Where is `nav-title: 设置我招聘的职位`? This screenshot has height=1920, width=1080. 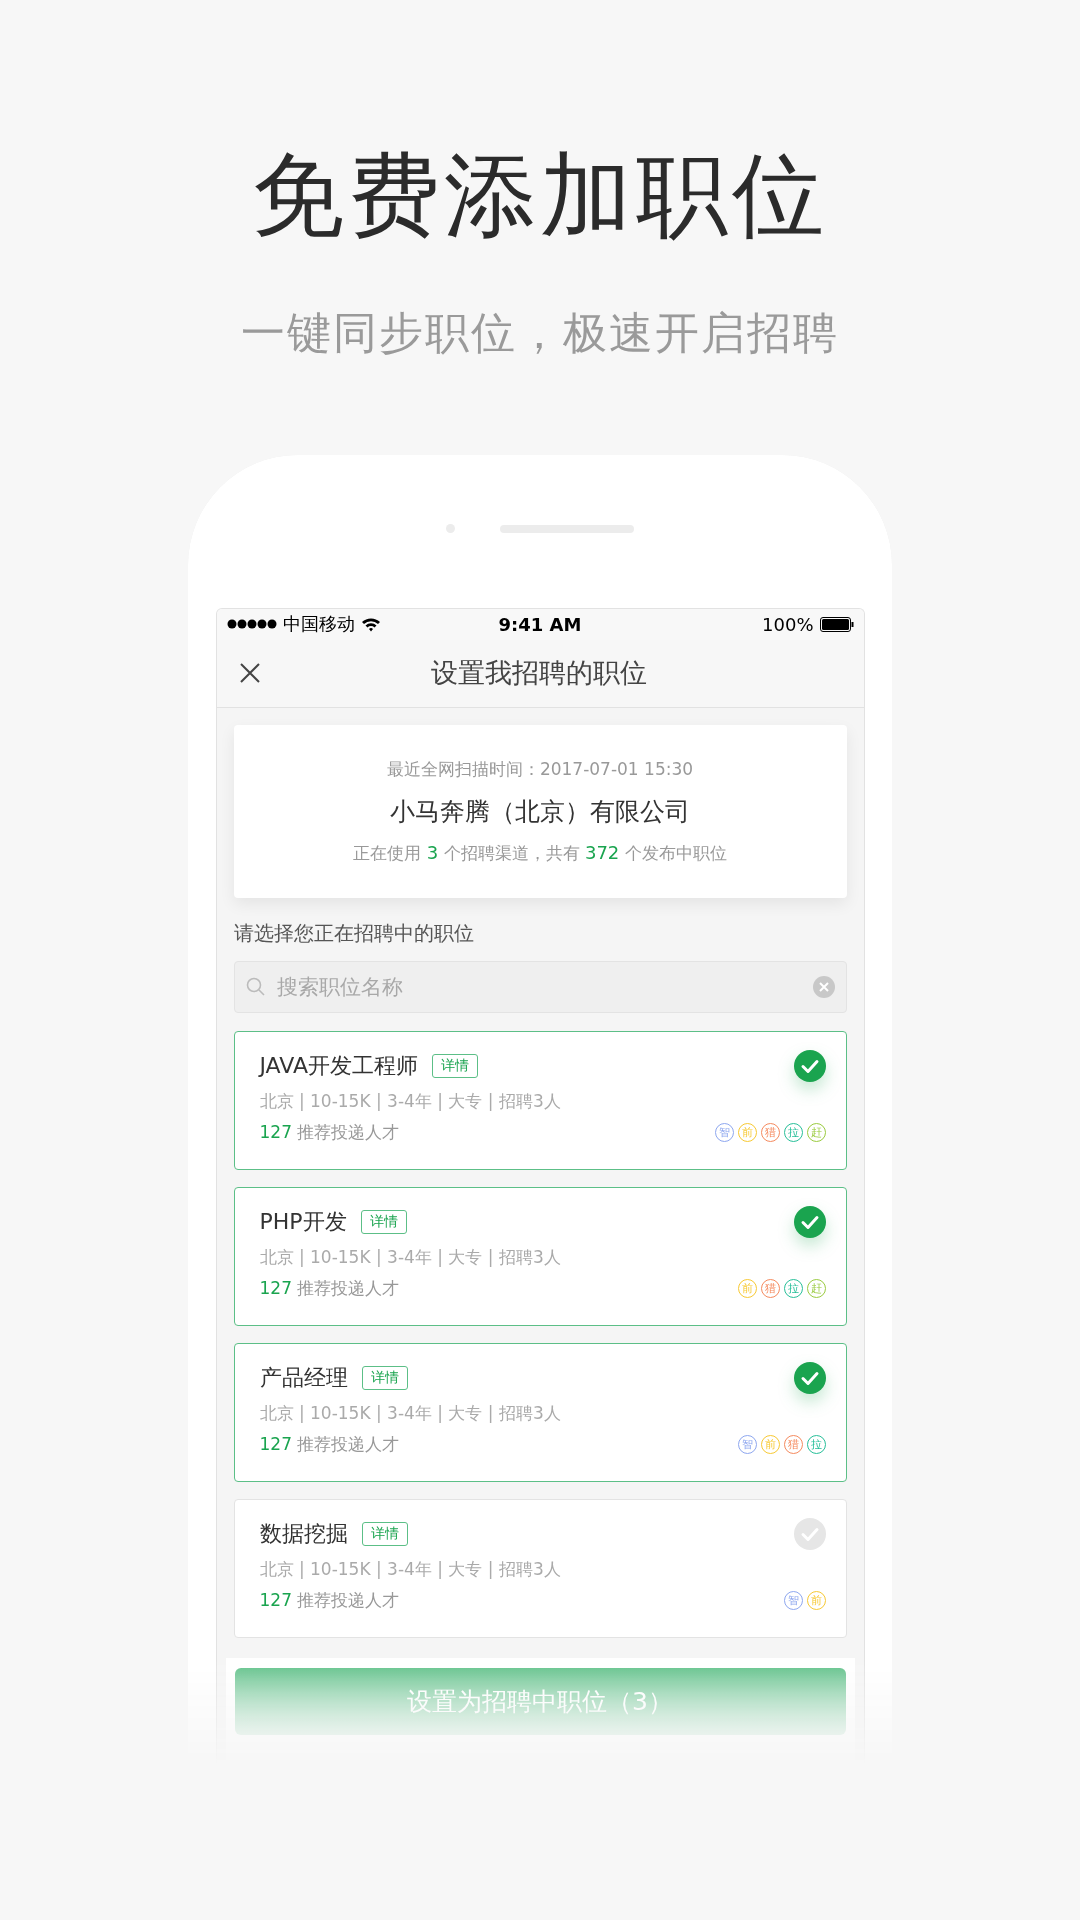 nav-title: 设置我招聘的职位 is located at coordinates (539, 673).